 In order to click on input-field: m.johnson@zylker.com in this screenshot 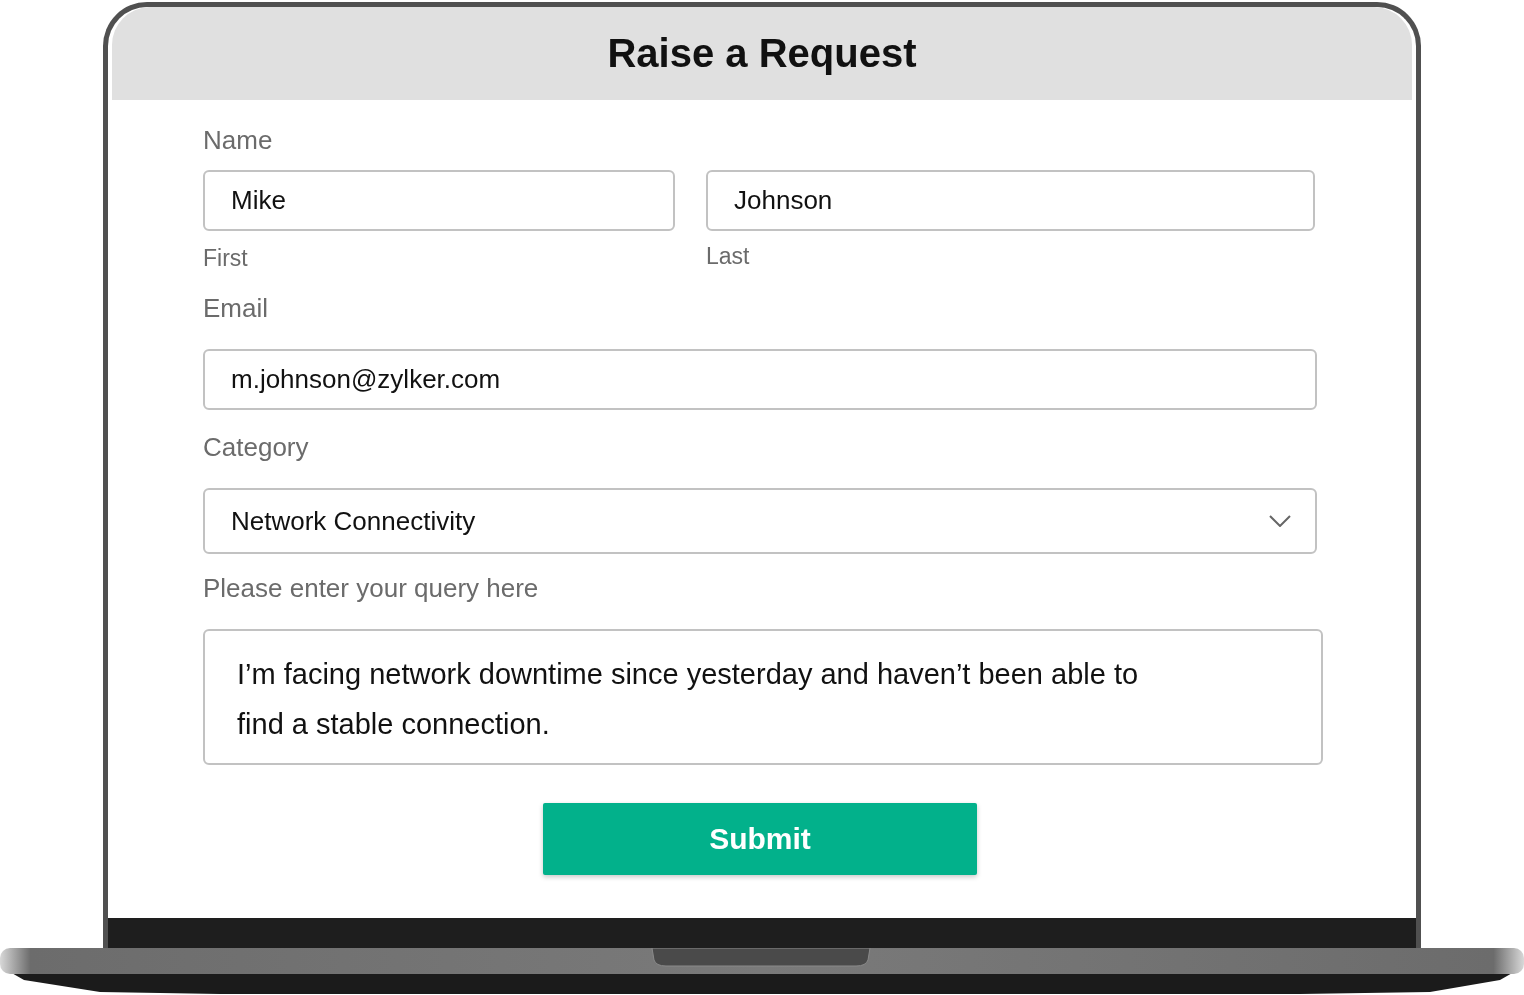, I will do `click(760, 379)`.